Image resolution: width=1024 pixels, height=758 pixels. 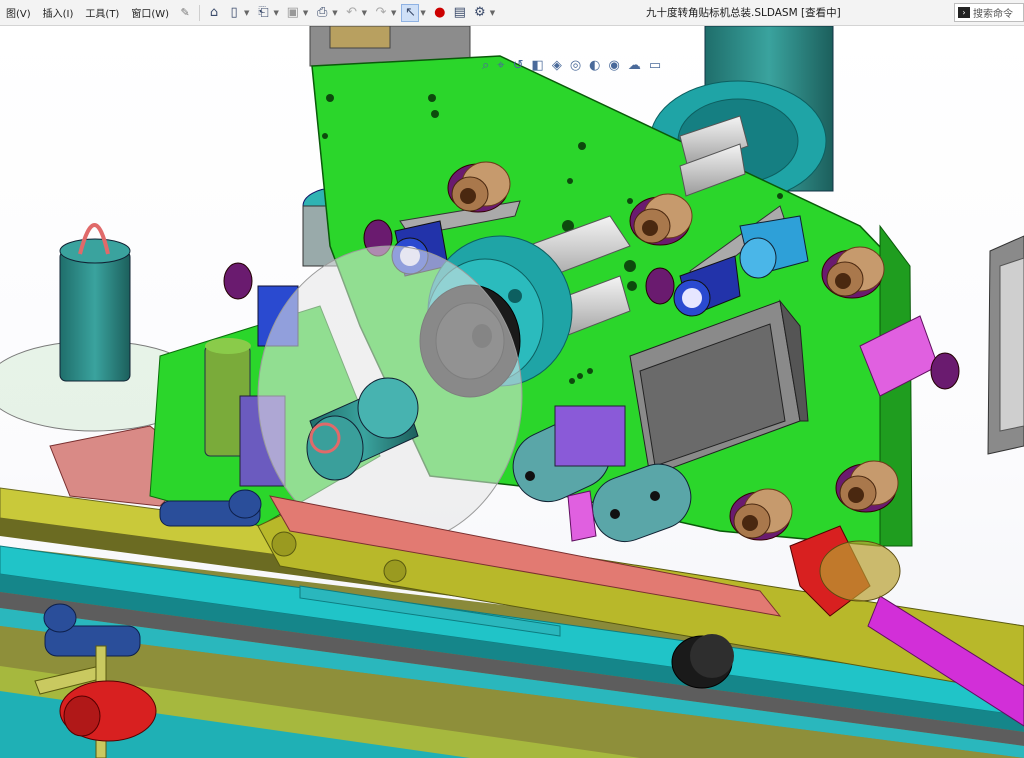 I want to click on pin-icon: ✎, so click(x=185, y=13).